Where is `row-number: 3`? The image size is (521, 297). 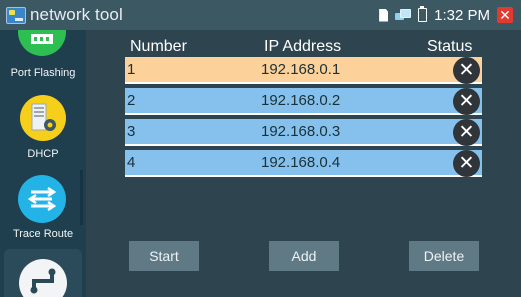 row-number: 3 is located at coordinates (131, 131).